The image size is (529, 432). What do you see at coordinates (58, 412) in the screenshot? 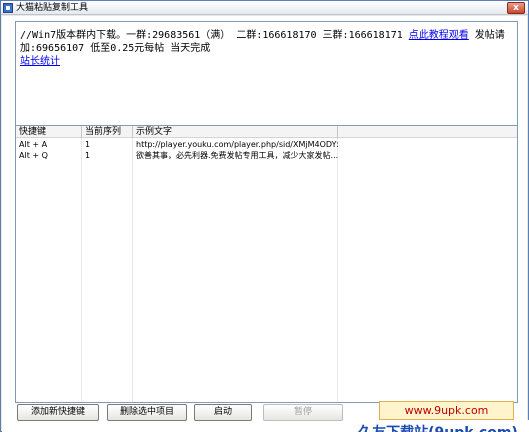
I see `add-hotkey-button: 添加新快捷键` at bounding box center [58, 412].